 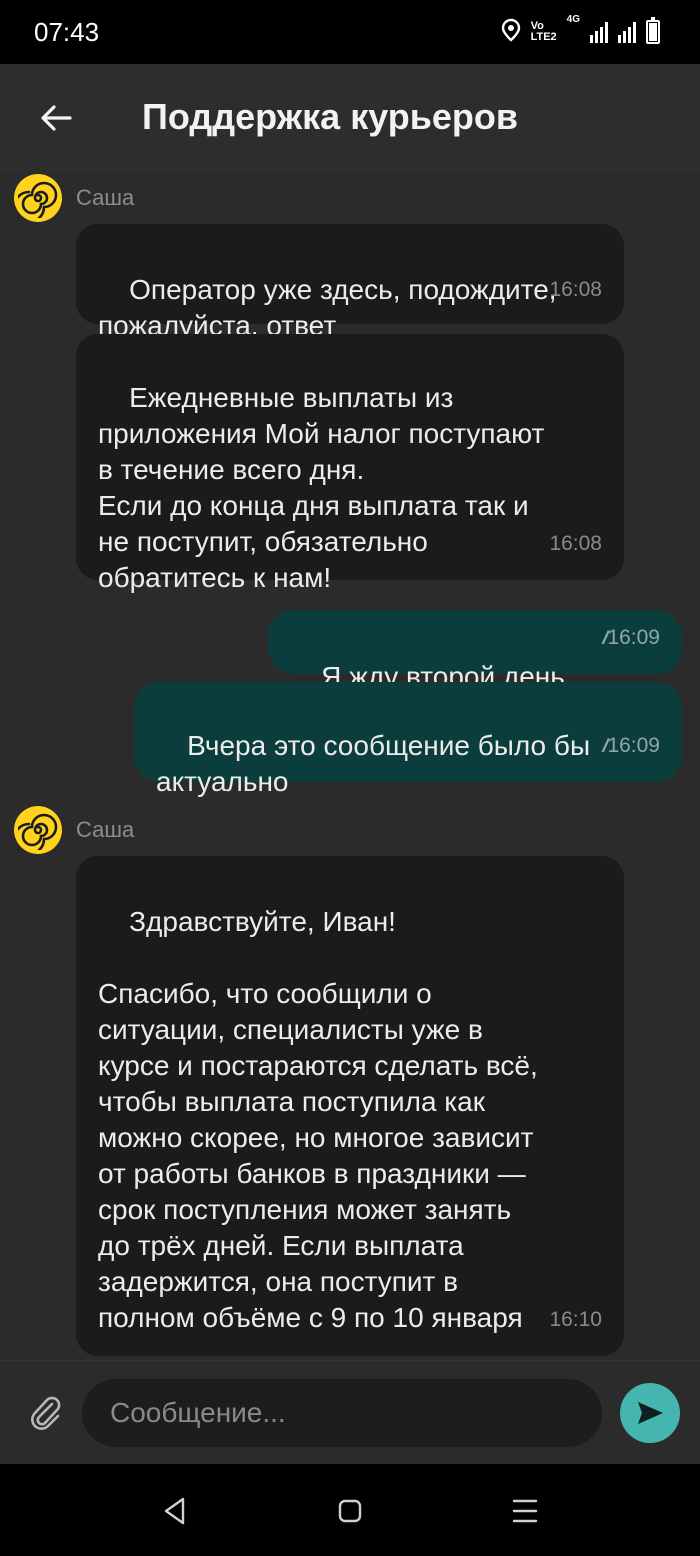 What do you see at coordinates (67, 31) in the screenshot?
I see `status-time: 07:43` at bounding box center [67, 31].